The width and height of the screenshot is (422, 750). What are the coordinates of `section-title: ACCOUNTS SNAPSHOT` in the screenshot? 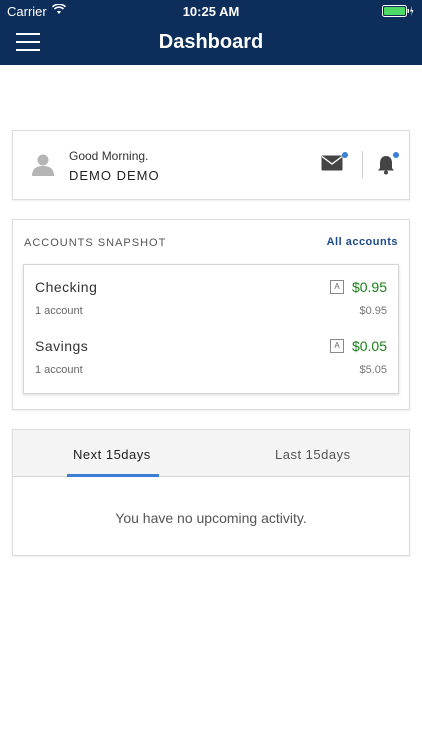 It's located at (95, 243).